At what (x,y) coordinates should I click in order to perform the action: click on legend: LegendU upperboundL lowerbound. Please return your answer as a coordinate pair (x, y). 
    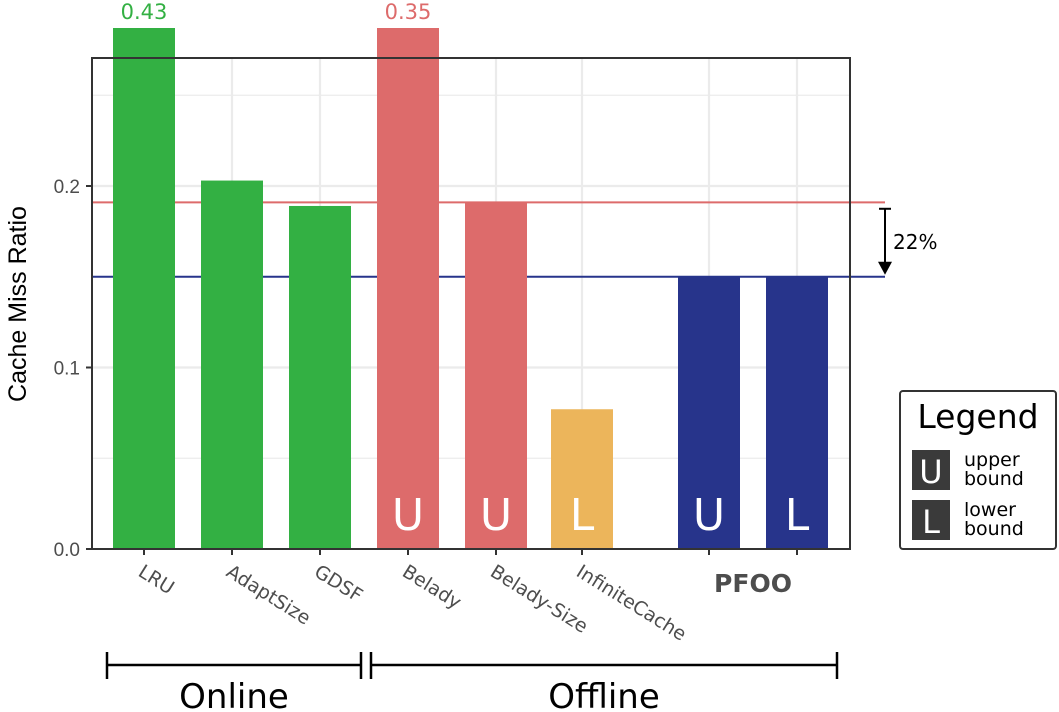
    Looking at the image, I should click on (978, 470).